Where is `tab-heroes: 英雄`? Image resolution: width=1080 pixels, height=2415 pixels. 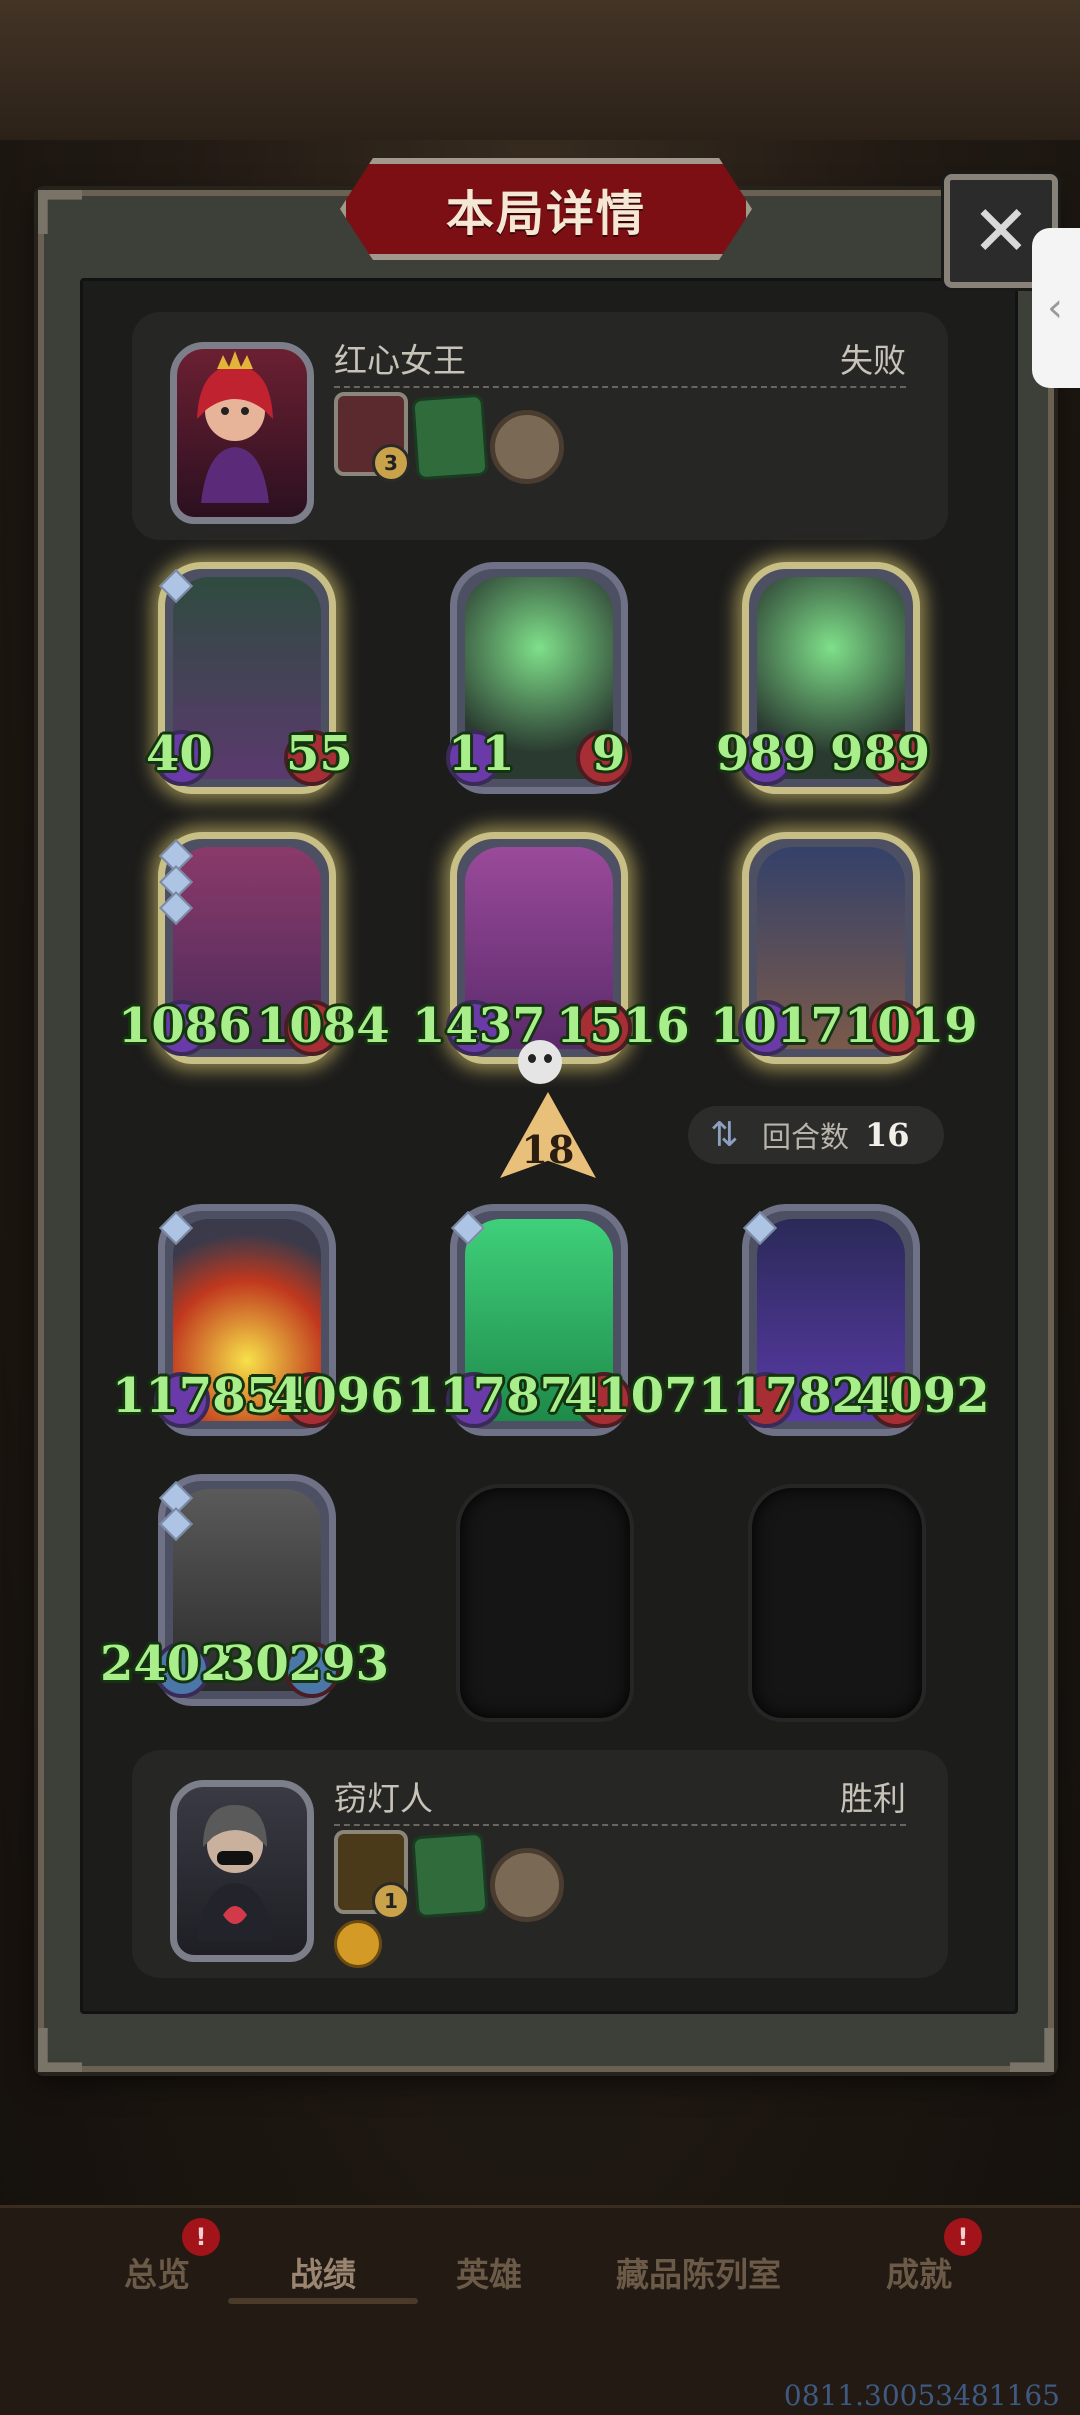
tab-heroes: 英雄 is located at coordinates (489, 2272).